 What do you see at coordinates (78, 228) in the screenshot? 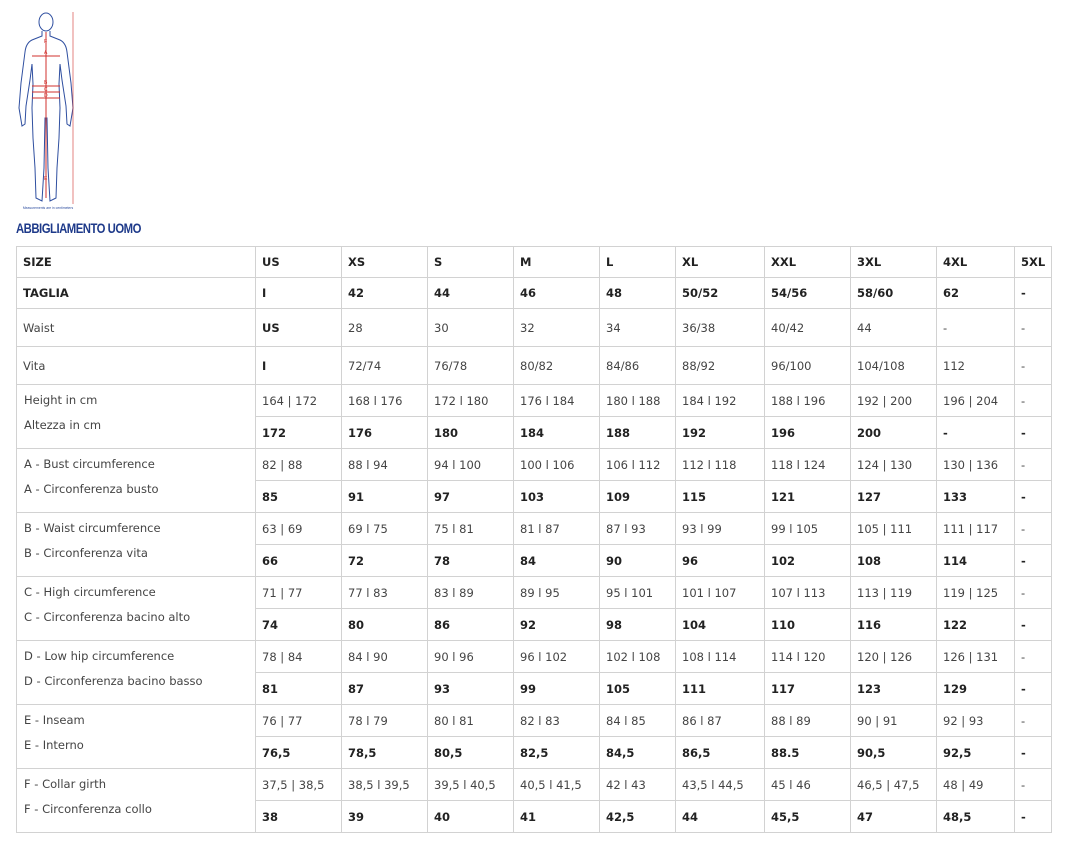
I see `section-heading: ABBIGLIAMENTO UOMO` at bounding box center [78, 228].